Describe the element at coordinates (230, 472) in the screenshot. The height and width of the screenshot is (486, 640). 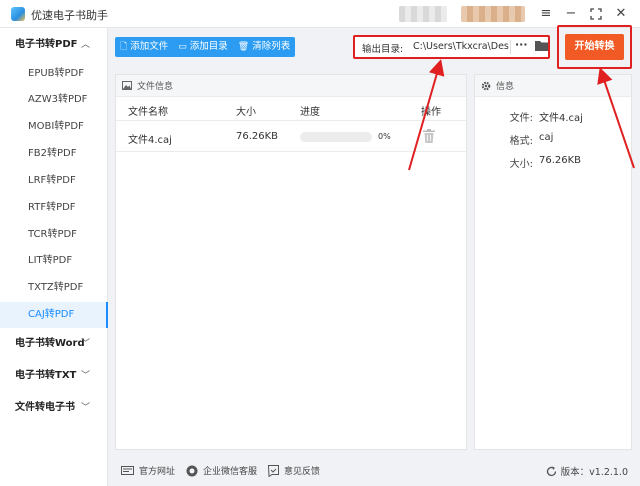
I see `wechat-label: 企业微信客服` at that location.